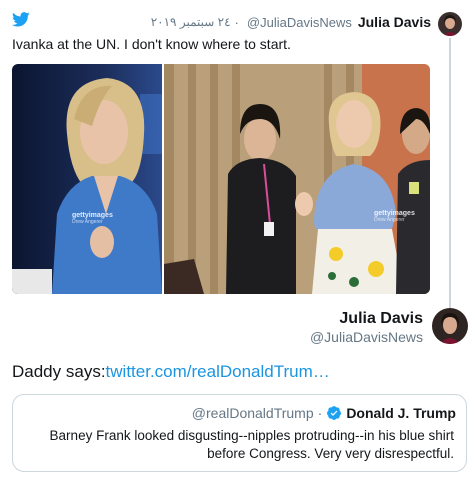 The height and width of the screenshot is (478, 475). Describe the element at coordinates (450, 173) in the screenshot. I see `thread-connector` at that location.